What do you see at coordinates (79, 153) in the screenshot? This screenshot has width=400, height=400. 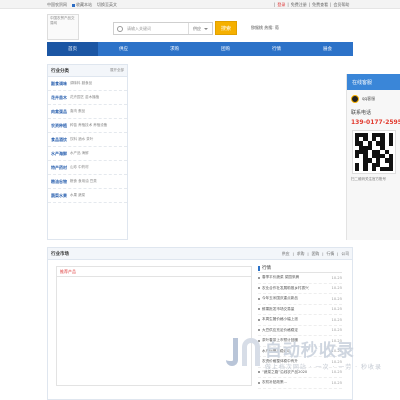 I see `category-sub: 水产品 海鲜` at bounding box center [79, 153].